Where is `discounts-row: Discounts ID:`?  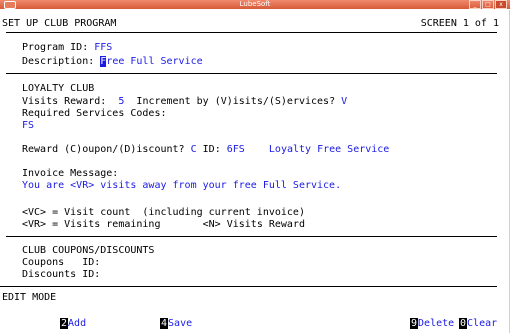
discounts-row: Discounts ID: is located at coordinates (85, 274).